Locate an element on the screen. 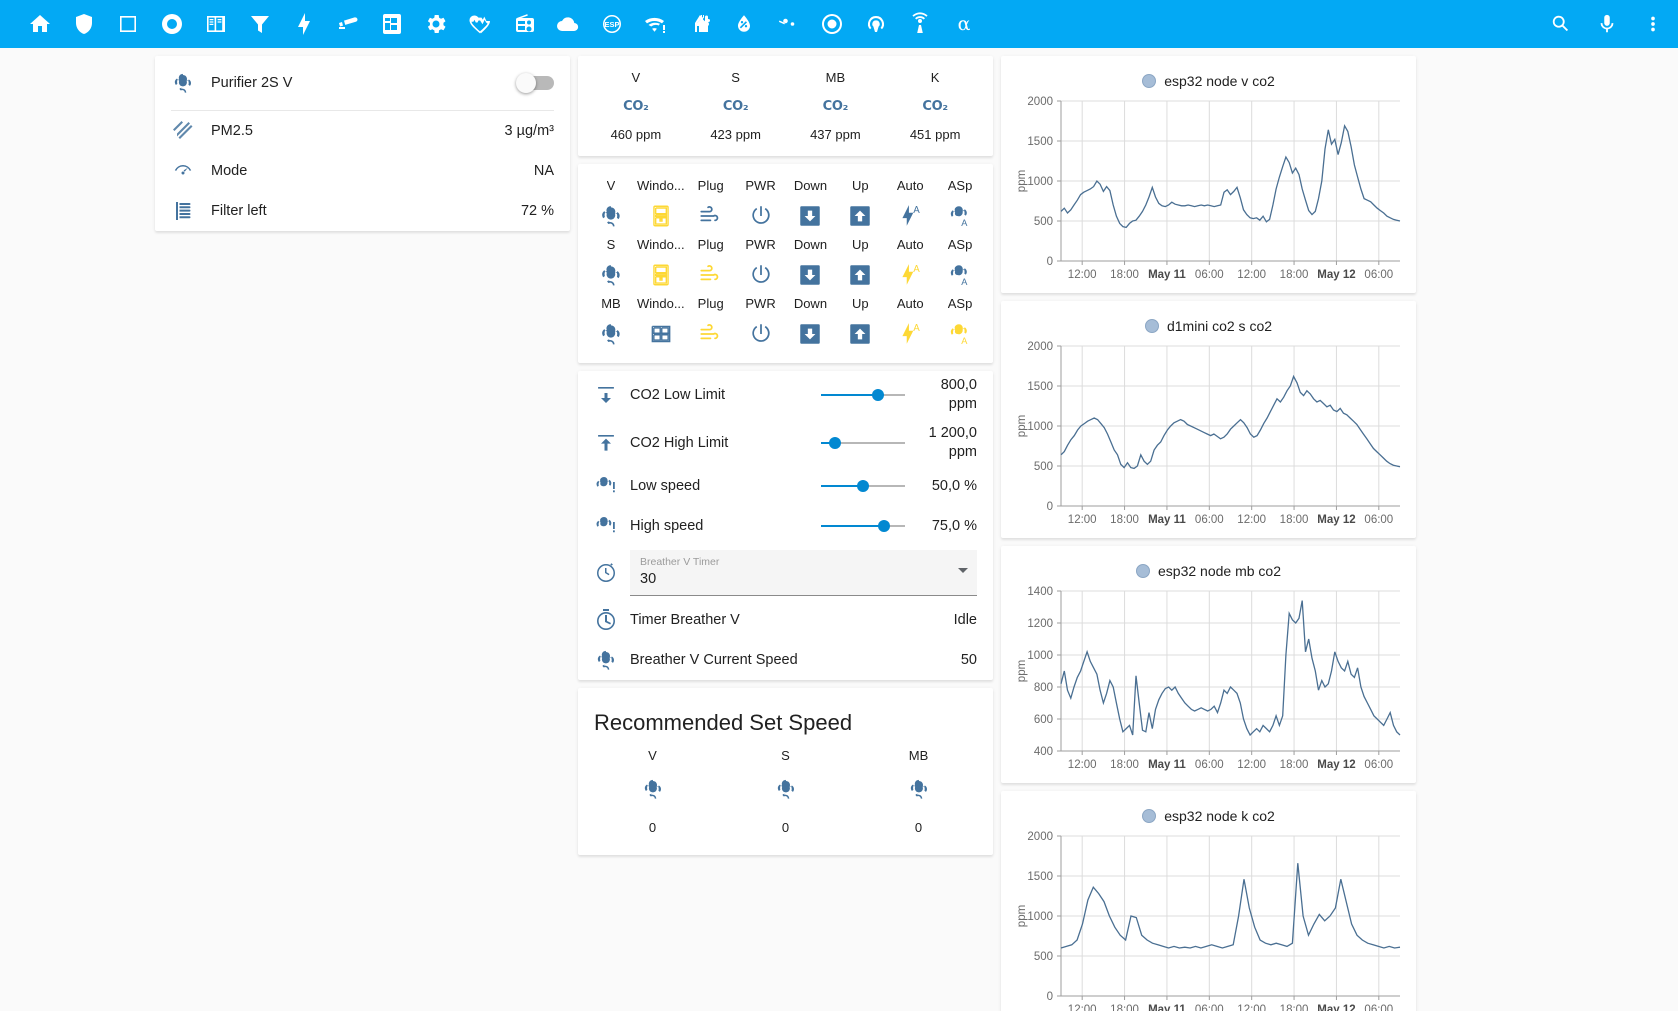 This screenshot has width=1678, height=1011. grid-cell-asp-2: ASp A is located at coordinates (960, 321).